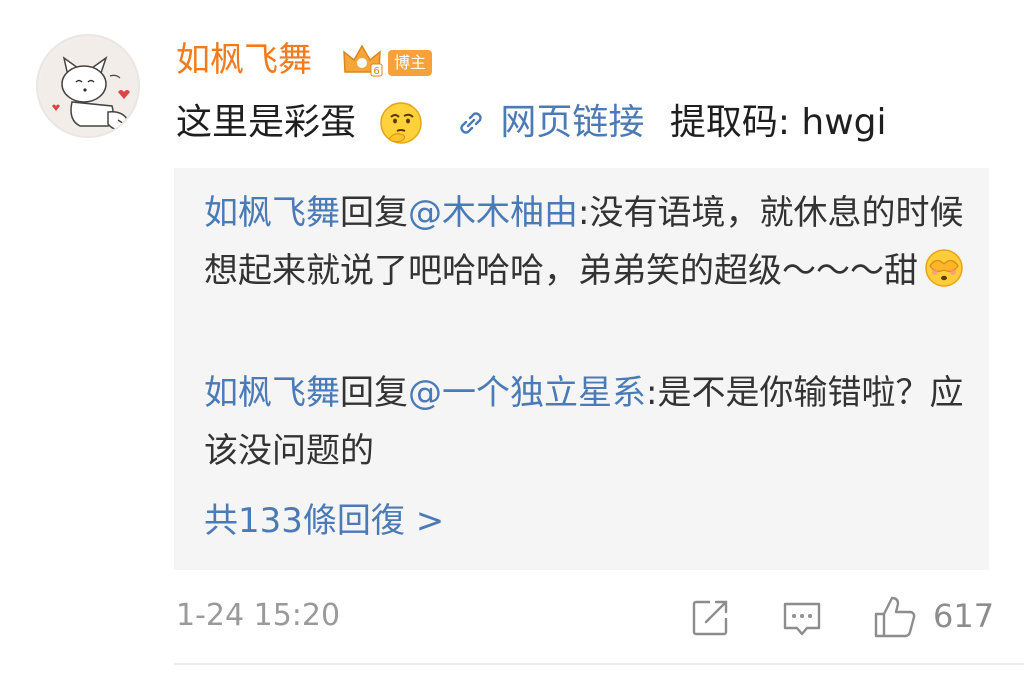  What do you see at coordinates (778, 122) in the screenshot?
I see `extraction-code: 提取码: hwgi` at bounding box center [778, 122].